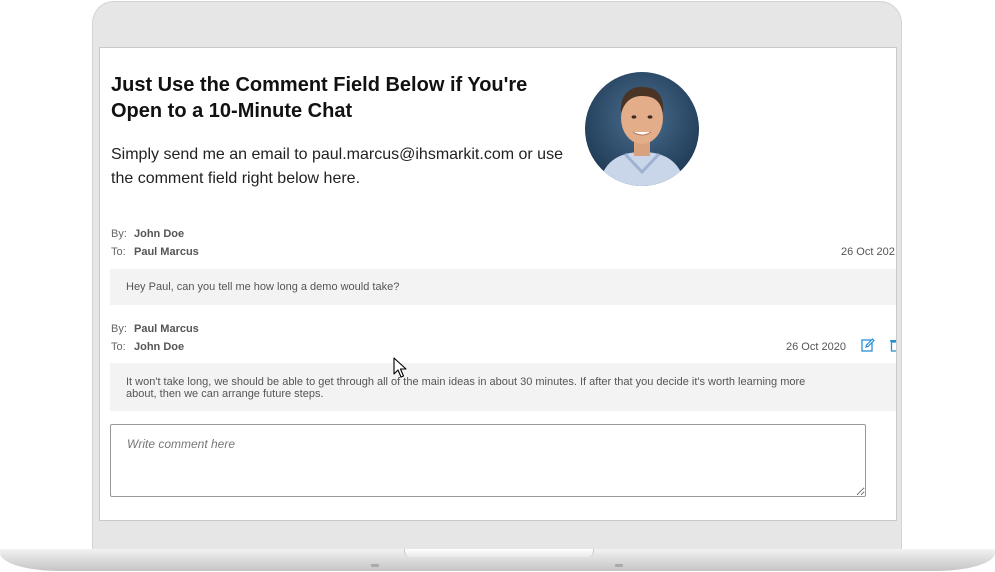  Describe the element at coordinates (159, 234) in the screenshot. I see `comment-author: John Doe` at that location.